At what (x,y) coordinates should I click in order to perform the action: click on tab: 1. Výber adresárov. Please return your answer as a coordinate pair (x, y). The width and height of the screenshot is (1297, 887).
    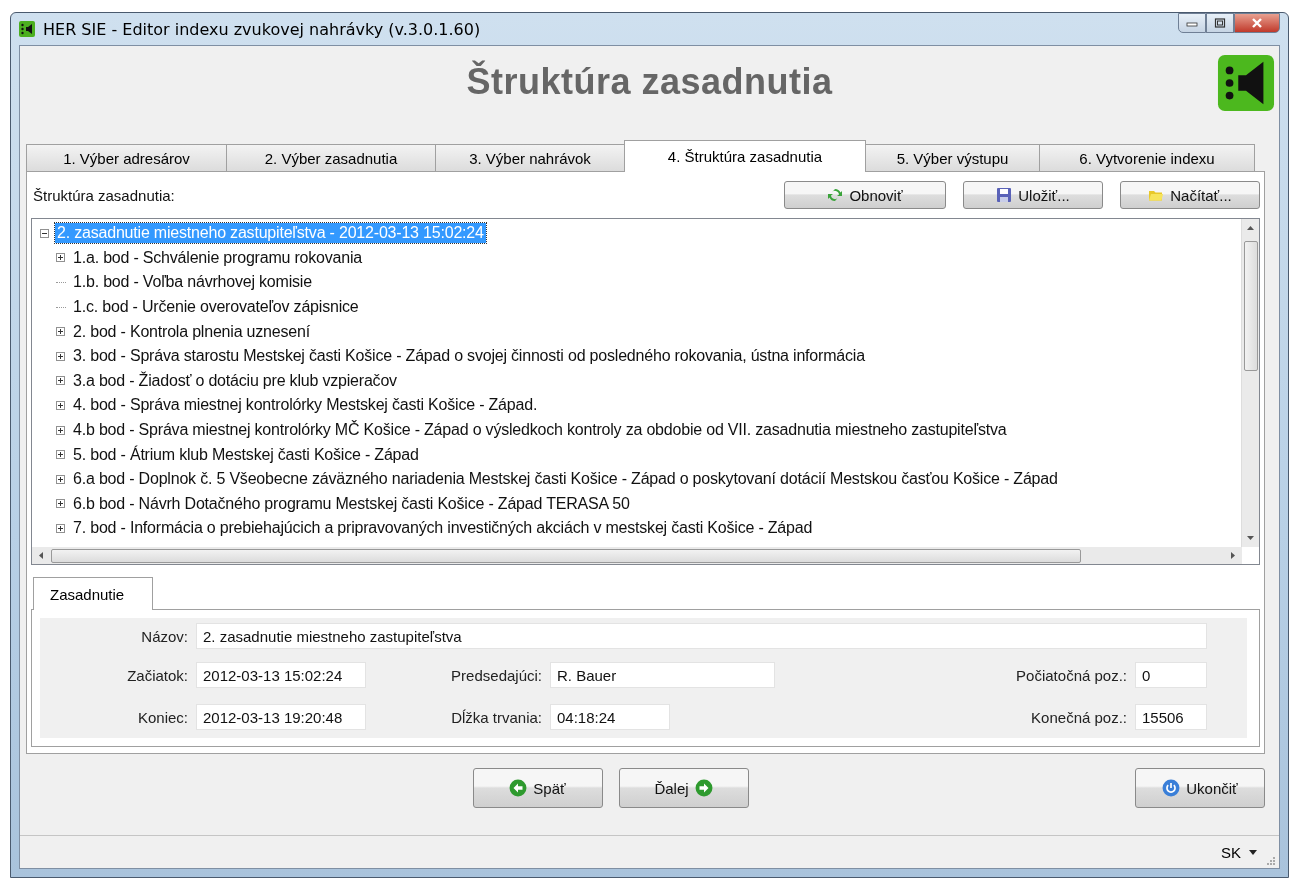
    Looking at the image, I should click on (126, 157).